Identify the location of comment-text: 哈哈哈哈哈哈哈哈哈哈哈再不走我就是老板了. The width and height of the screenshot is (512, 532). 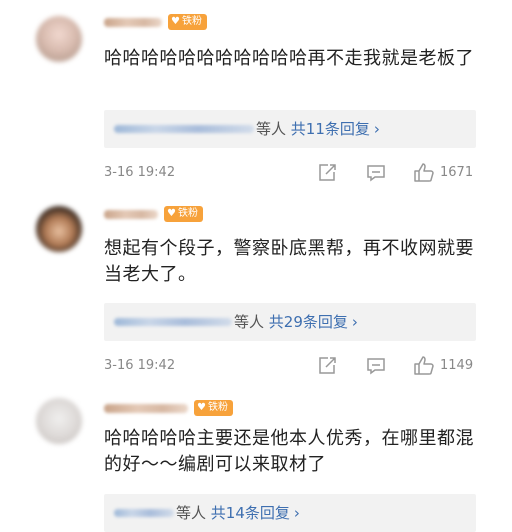
(289, 58).